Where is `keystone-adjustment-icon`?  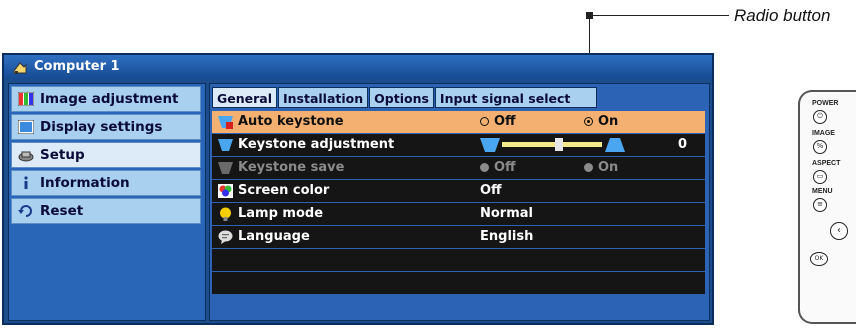 keystone-adjustment-icon is located at coordinates (225, 145).